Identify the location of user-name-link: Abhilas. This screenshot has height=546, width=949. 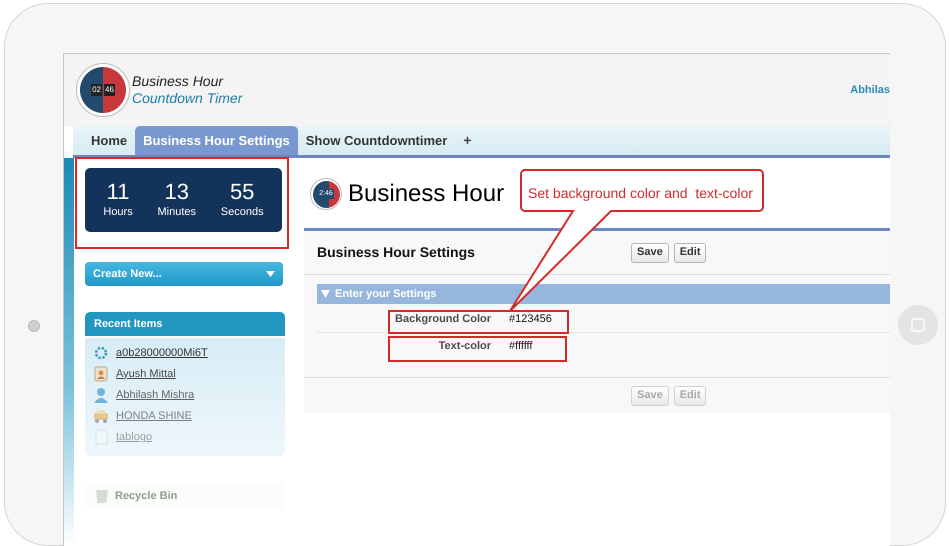
(870, 90).